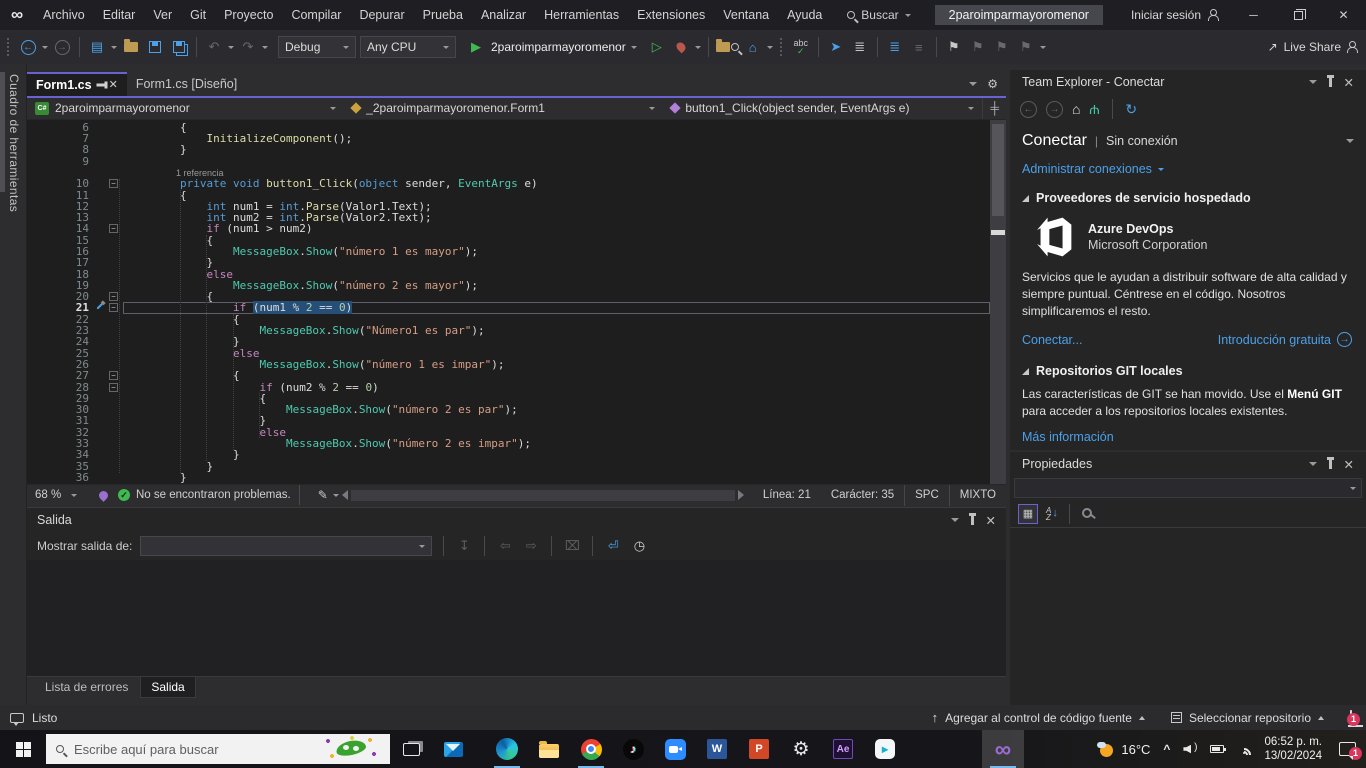 The width and height of the screenshot is (1366, 768). What do you see at coordinates (503, 108) in the screenshot?
I see `type-dropdown: _2paroimparmayoromenor.Form1` at bounding box center [503, 108].